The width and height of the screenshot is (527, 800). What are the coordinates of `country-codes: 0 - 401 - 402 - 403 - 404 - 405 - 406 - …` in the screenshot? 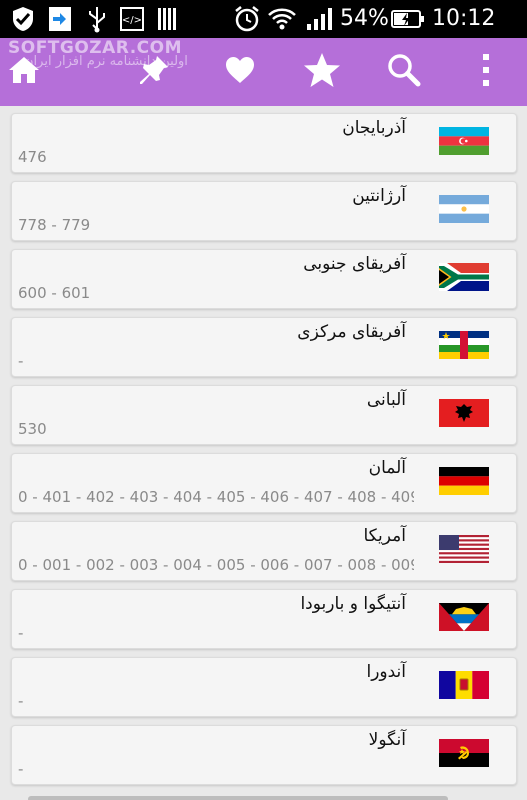 It's located at (216, 497).